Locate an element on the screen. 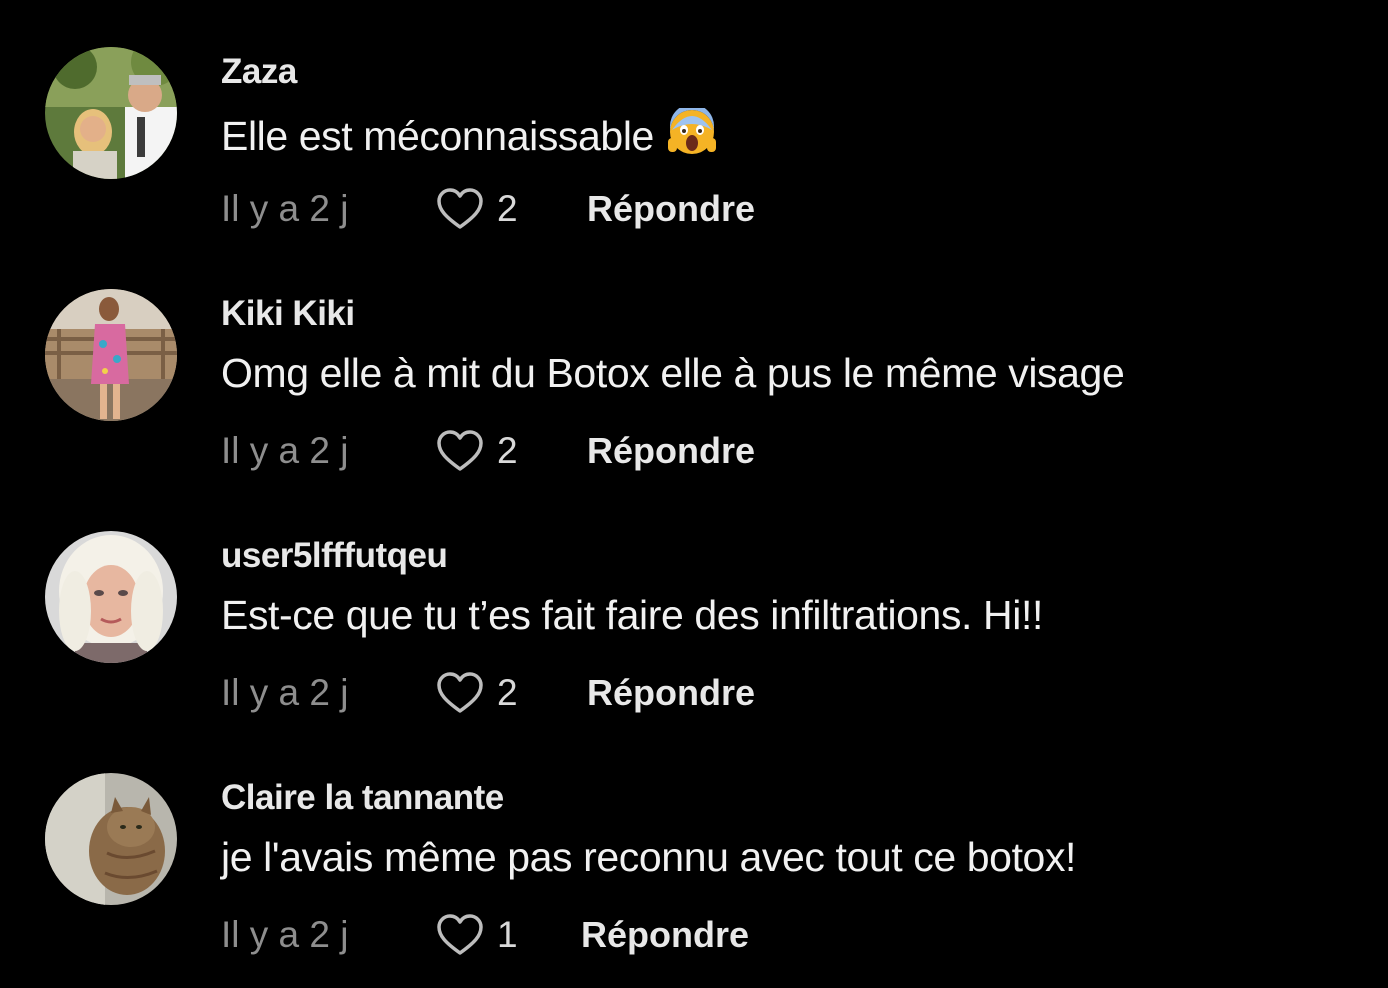 Image resolution: width=1388 pixels, height=988 pixels. avatar-photo-claire is located at coordinates (111, 839).